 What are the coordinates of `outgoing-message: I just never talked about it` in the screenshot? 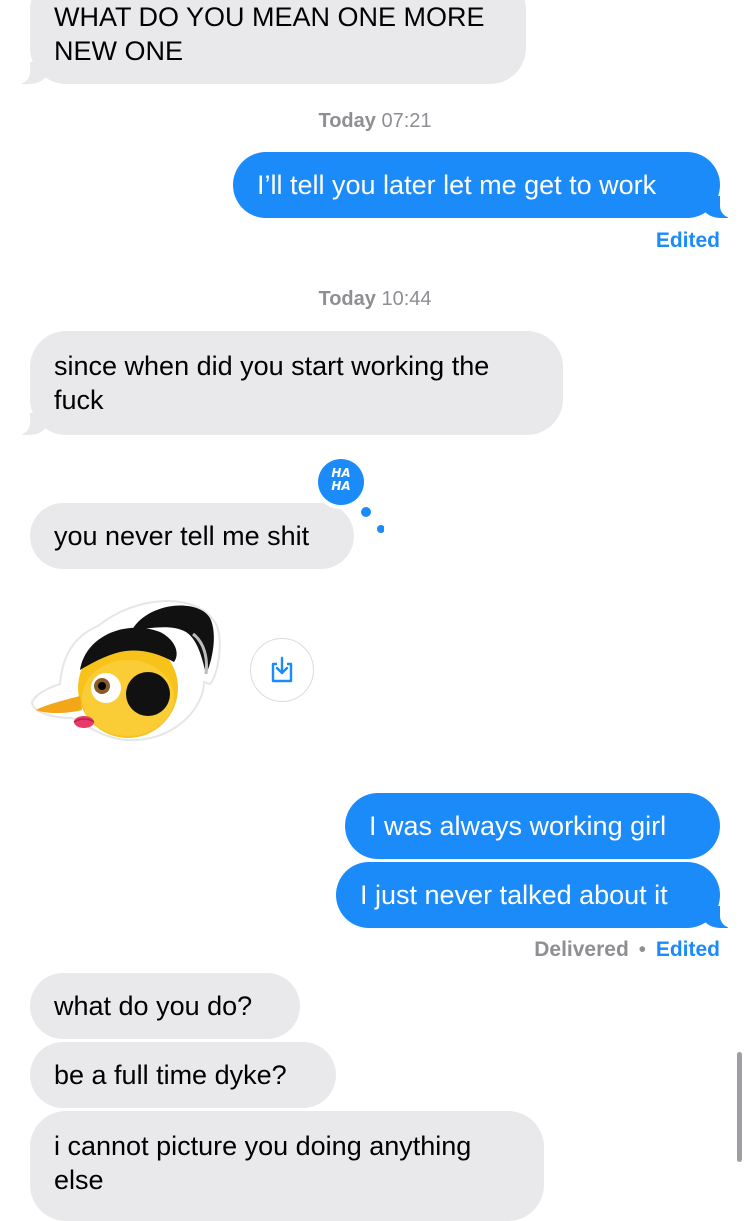 It's located at (535, 895).